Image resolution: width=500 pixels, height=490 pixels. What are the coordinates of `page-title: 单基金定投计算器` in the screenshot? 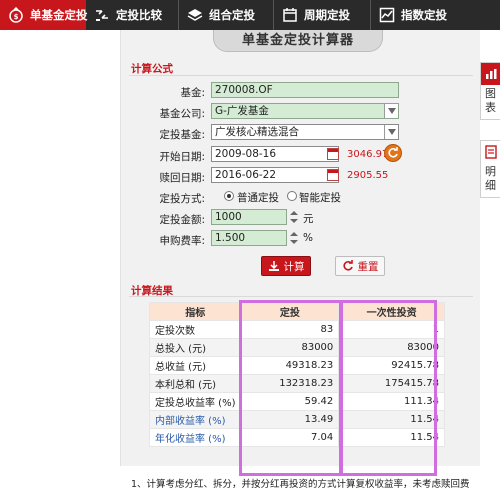 It's located at (298, 41).